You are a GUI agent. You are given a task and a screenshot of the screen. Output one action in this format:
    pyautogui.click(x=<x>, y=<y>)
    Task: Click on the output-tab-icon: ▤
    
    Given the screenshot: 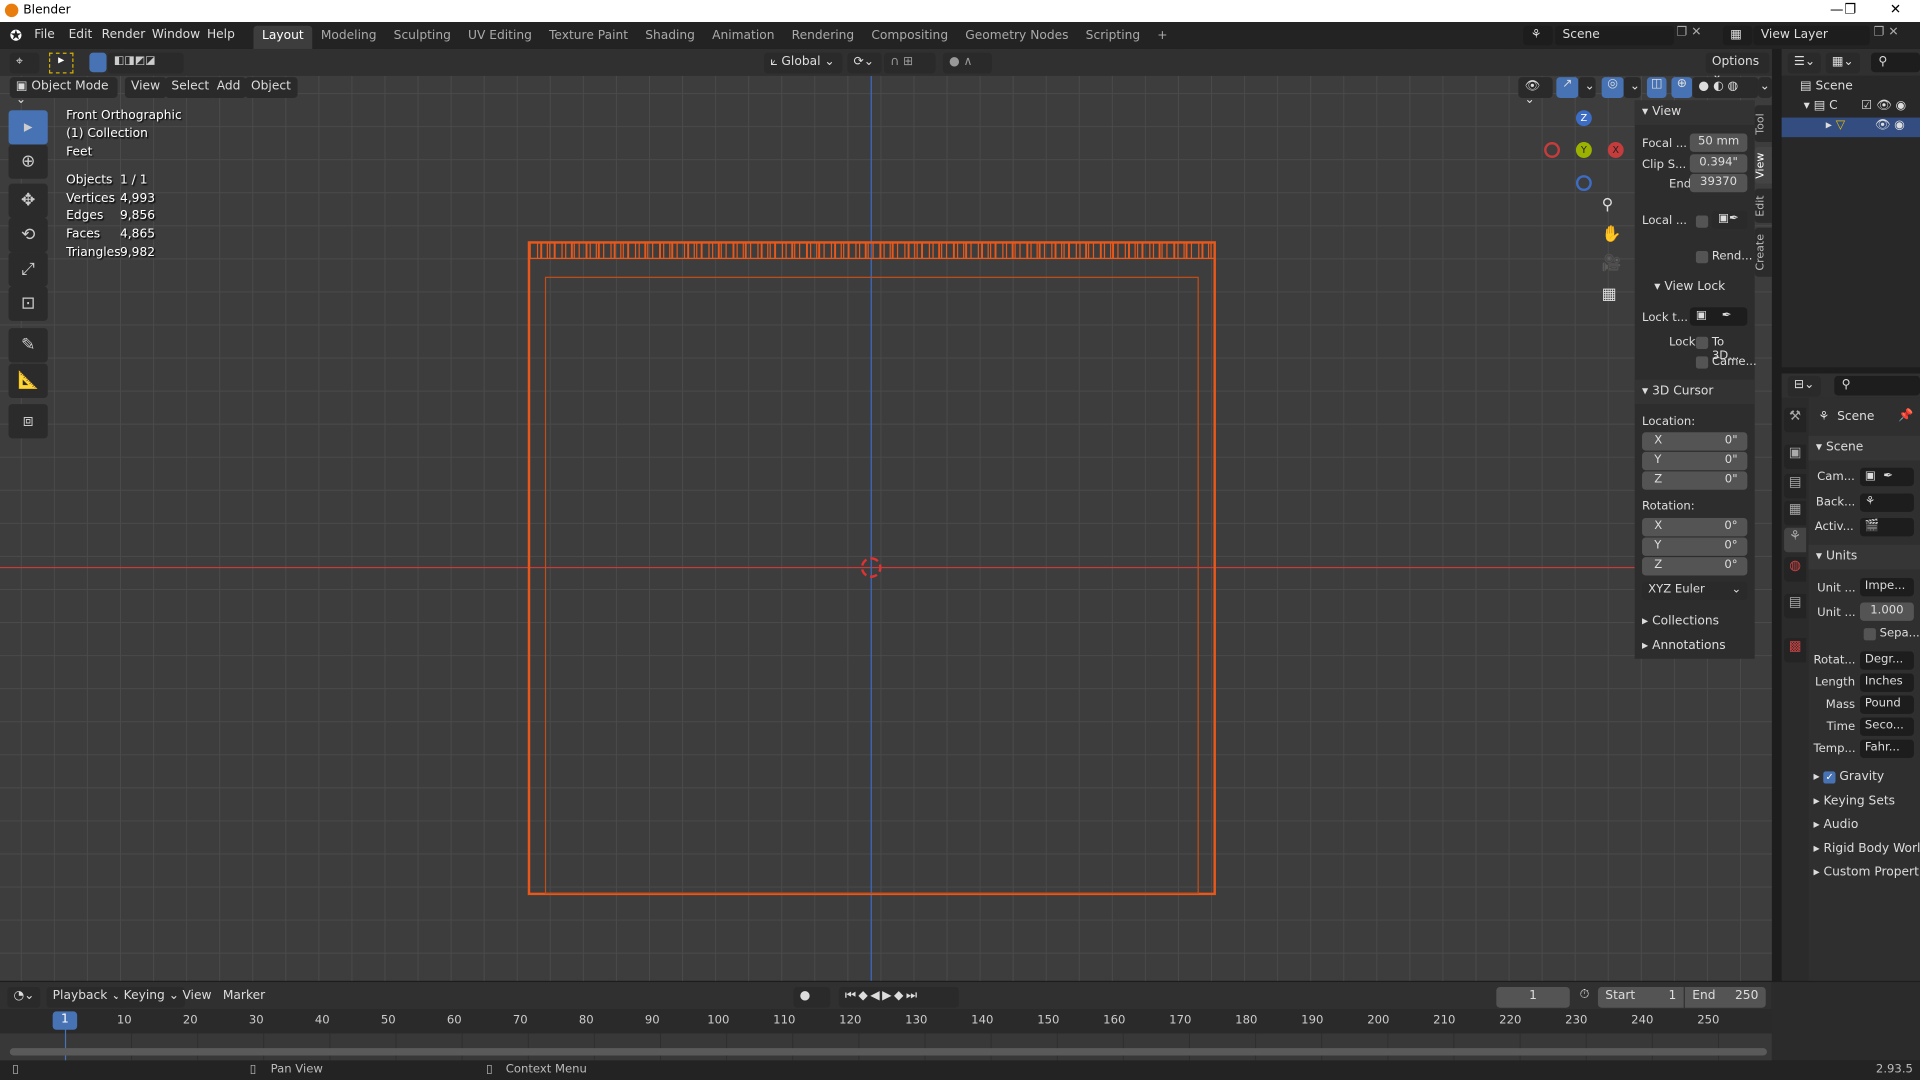 What is the action you would take?
    pyautogui.click(x=1795, y=486)
    